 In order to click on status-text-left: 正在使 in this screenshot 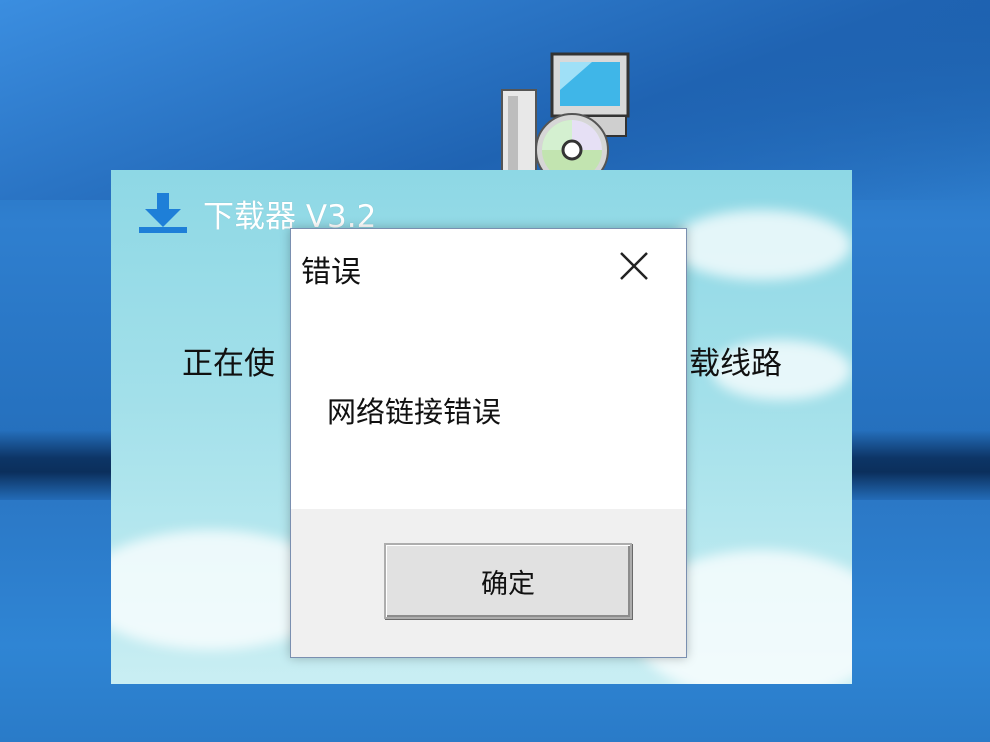, I will do `click(228, 364)`.